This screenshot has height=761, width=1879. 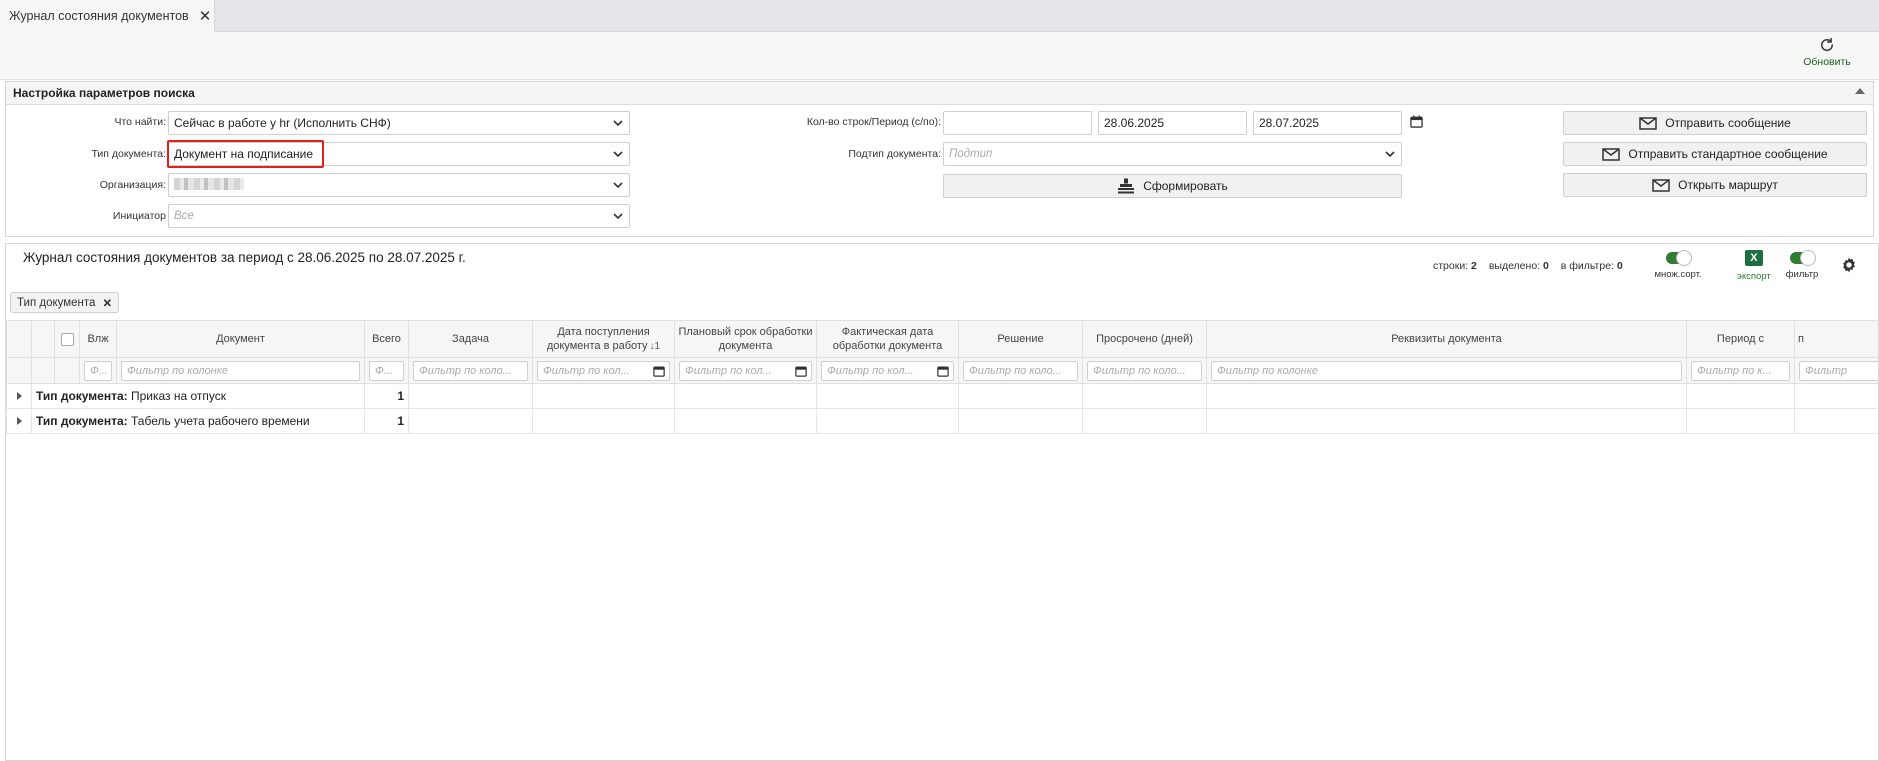 What do you see at coordinates (939, 93) in the screenshot?
I see `search-panel-header: Настройка параметров поиска` at bounding box center [939, 93].